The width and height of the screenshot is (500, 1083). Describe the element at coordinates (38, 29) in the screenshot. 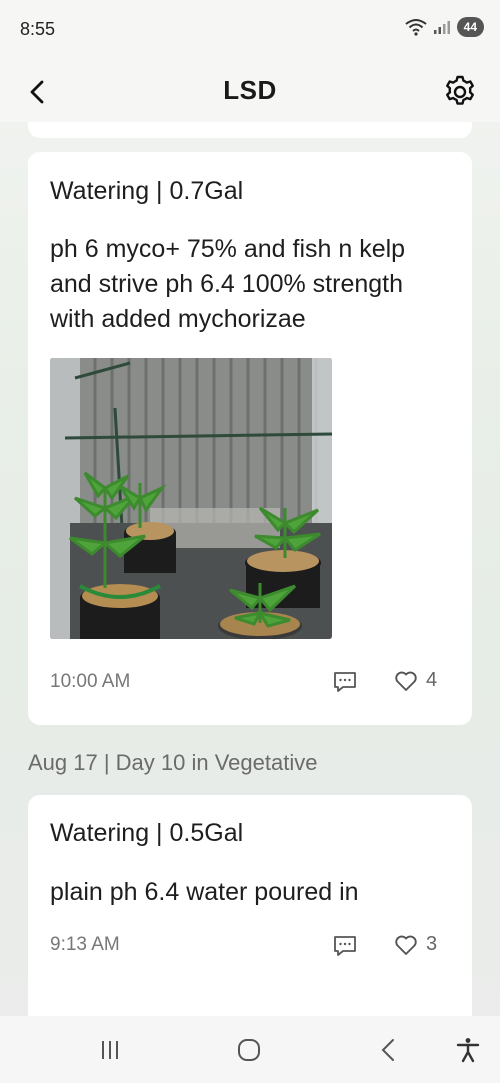

I see `status-time: 8:55` at that location.